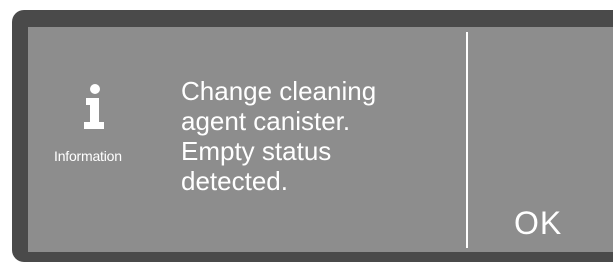 This screenshot has width=613, height=262. I want to click on message-line: Empty status, so click(256, 151).